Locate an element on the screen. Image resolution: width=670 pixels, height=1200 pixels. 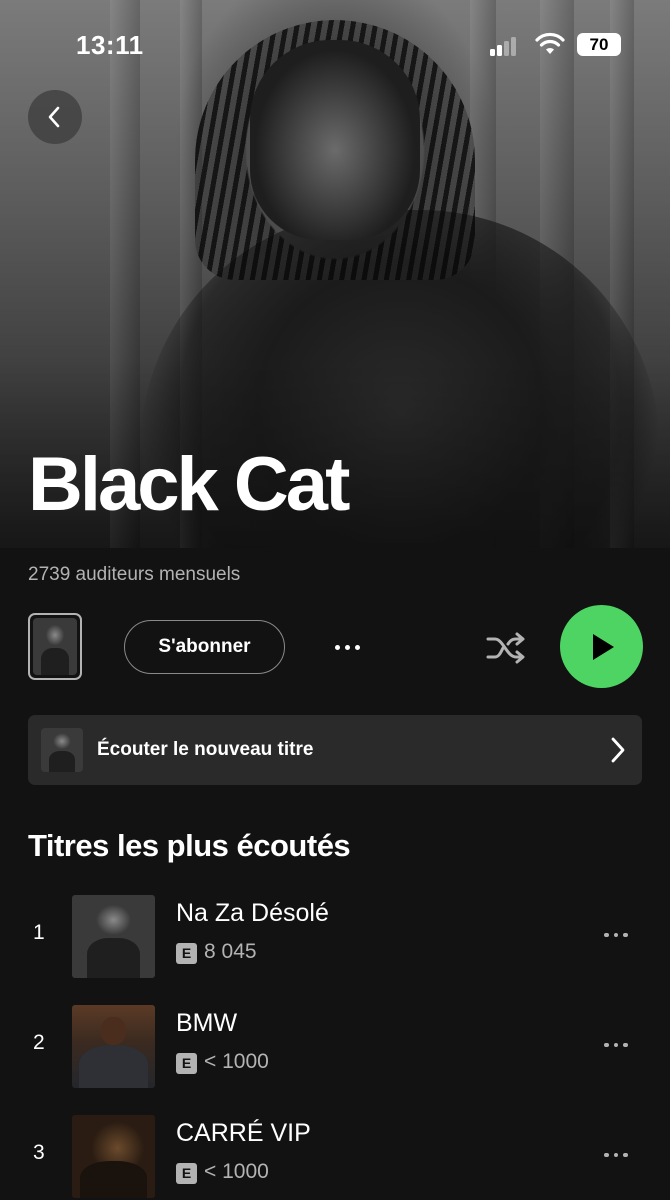
back-button is located at coordinates (55, 117).